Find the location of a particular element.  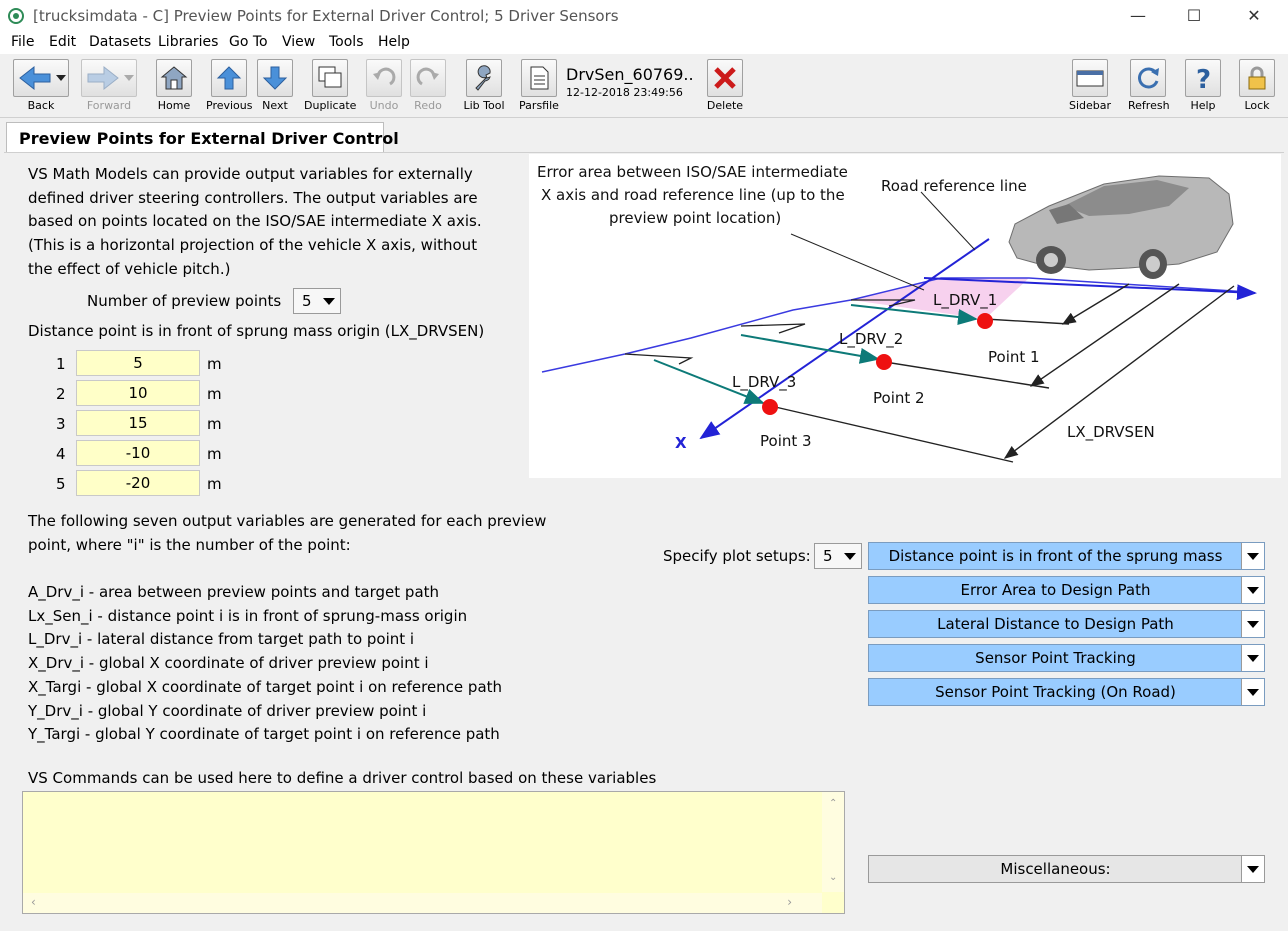

plot-setup-2: Error Area to Design Path is located at coordinates (1066, 590).